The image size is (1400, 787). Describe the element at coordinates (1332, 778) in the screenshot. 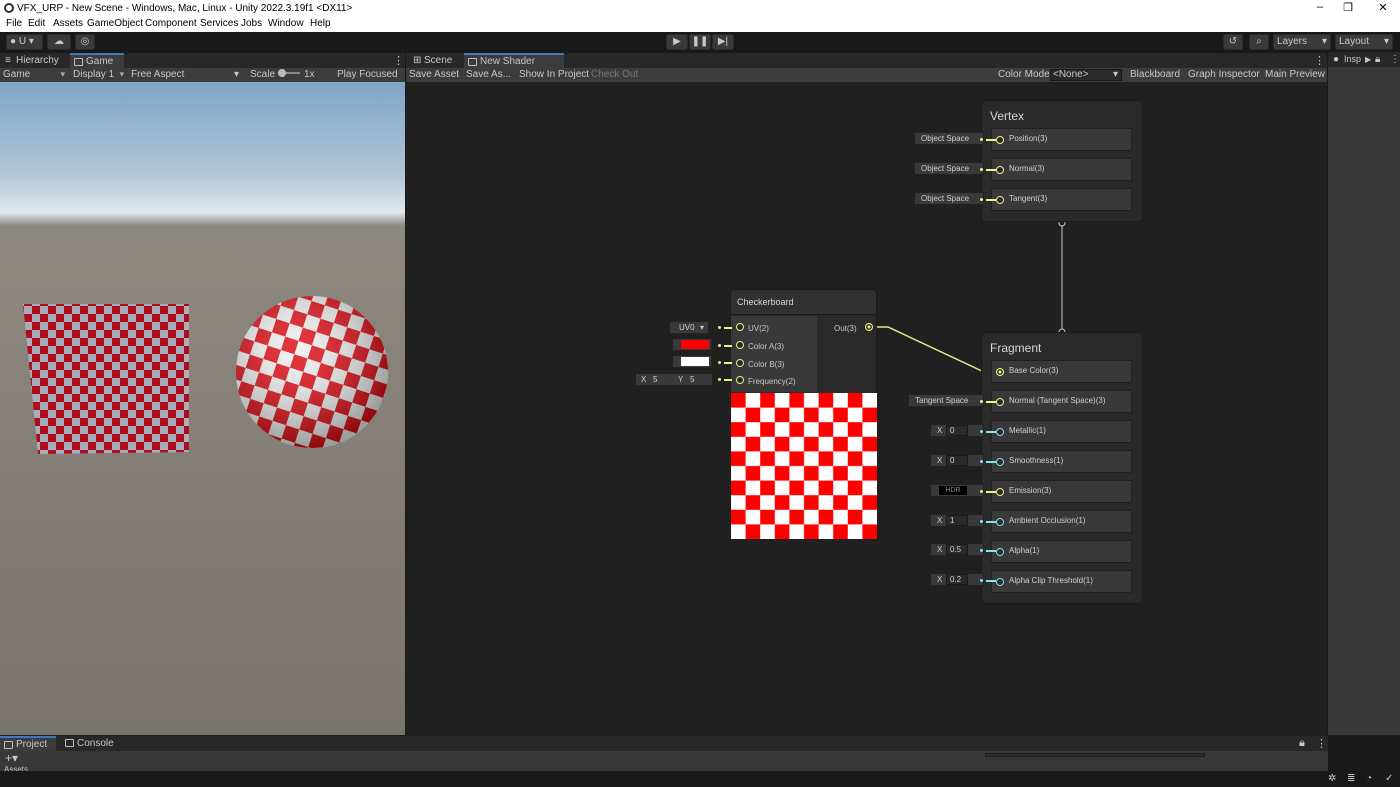

I see `bug-icon: ✲` at that location.